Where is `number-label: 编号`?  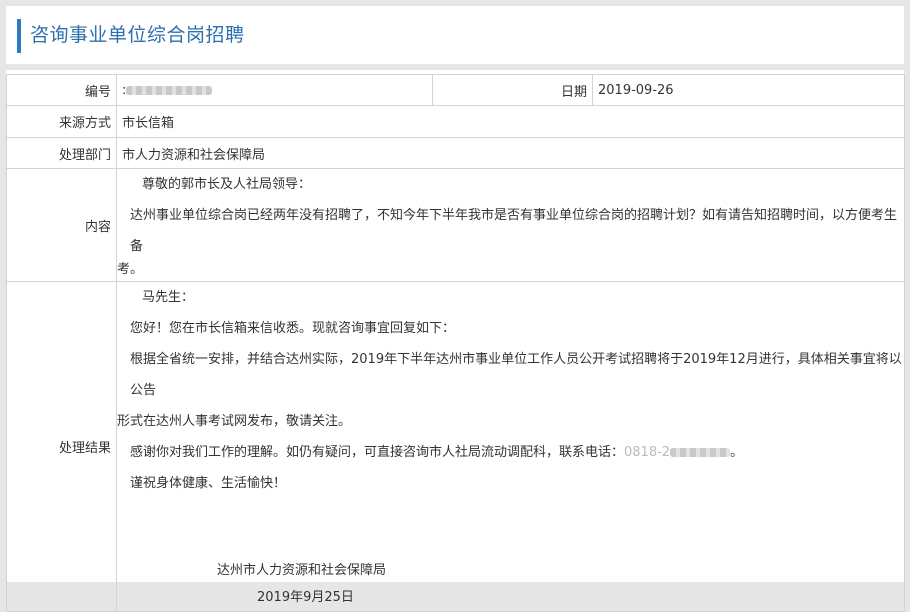
number-label: 编号 is located at coordinates (61, 90).